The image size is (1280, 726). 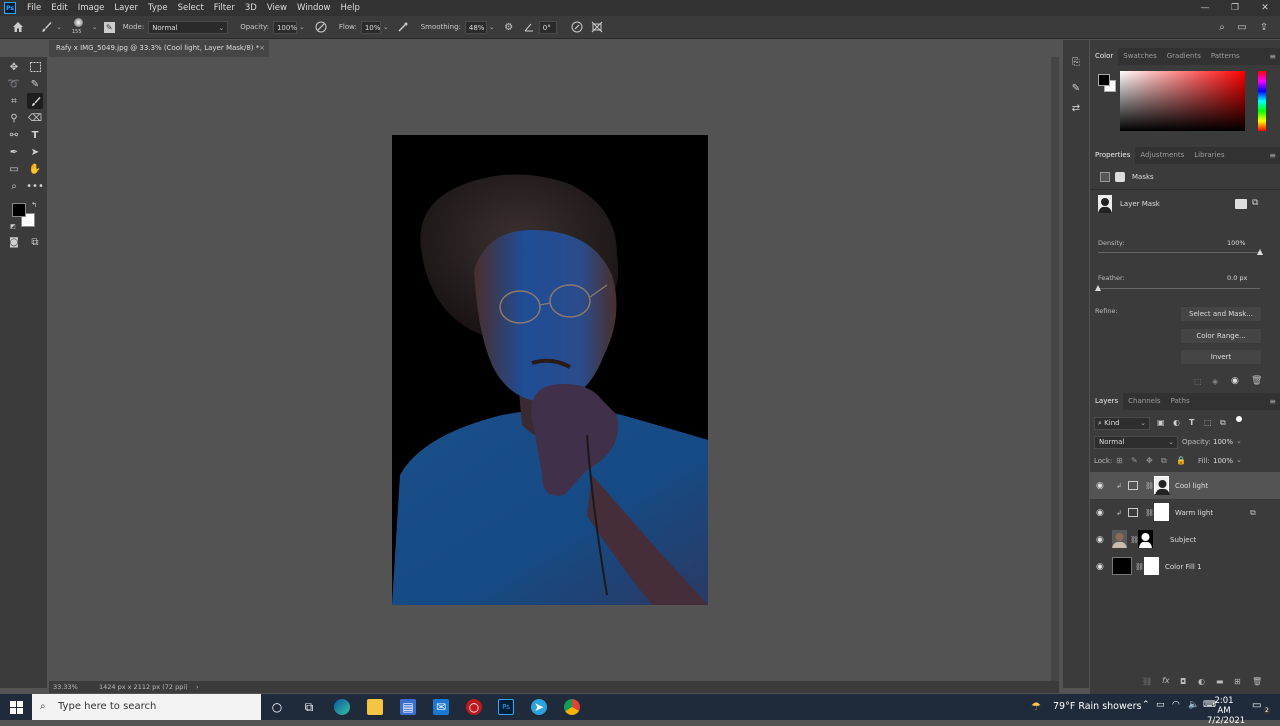 What do you see at coordinates (1237, 681) in the screenshot?
I see `new-layer-icon: ⊞` at bounding box center [1237, 681].